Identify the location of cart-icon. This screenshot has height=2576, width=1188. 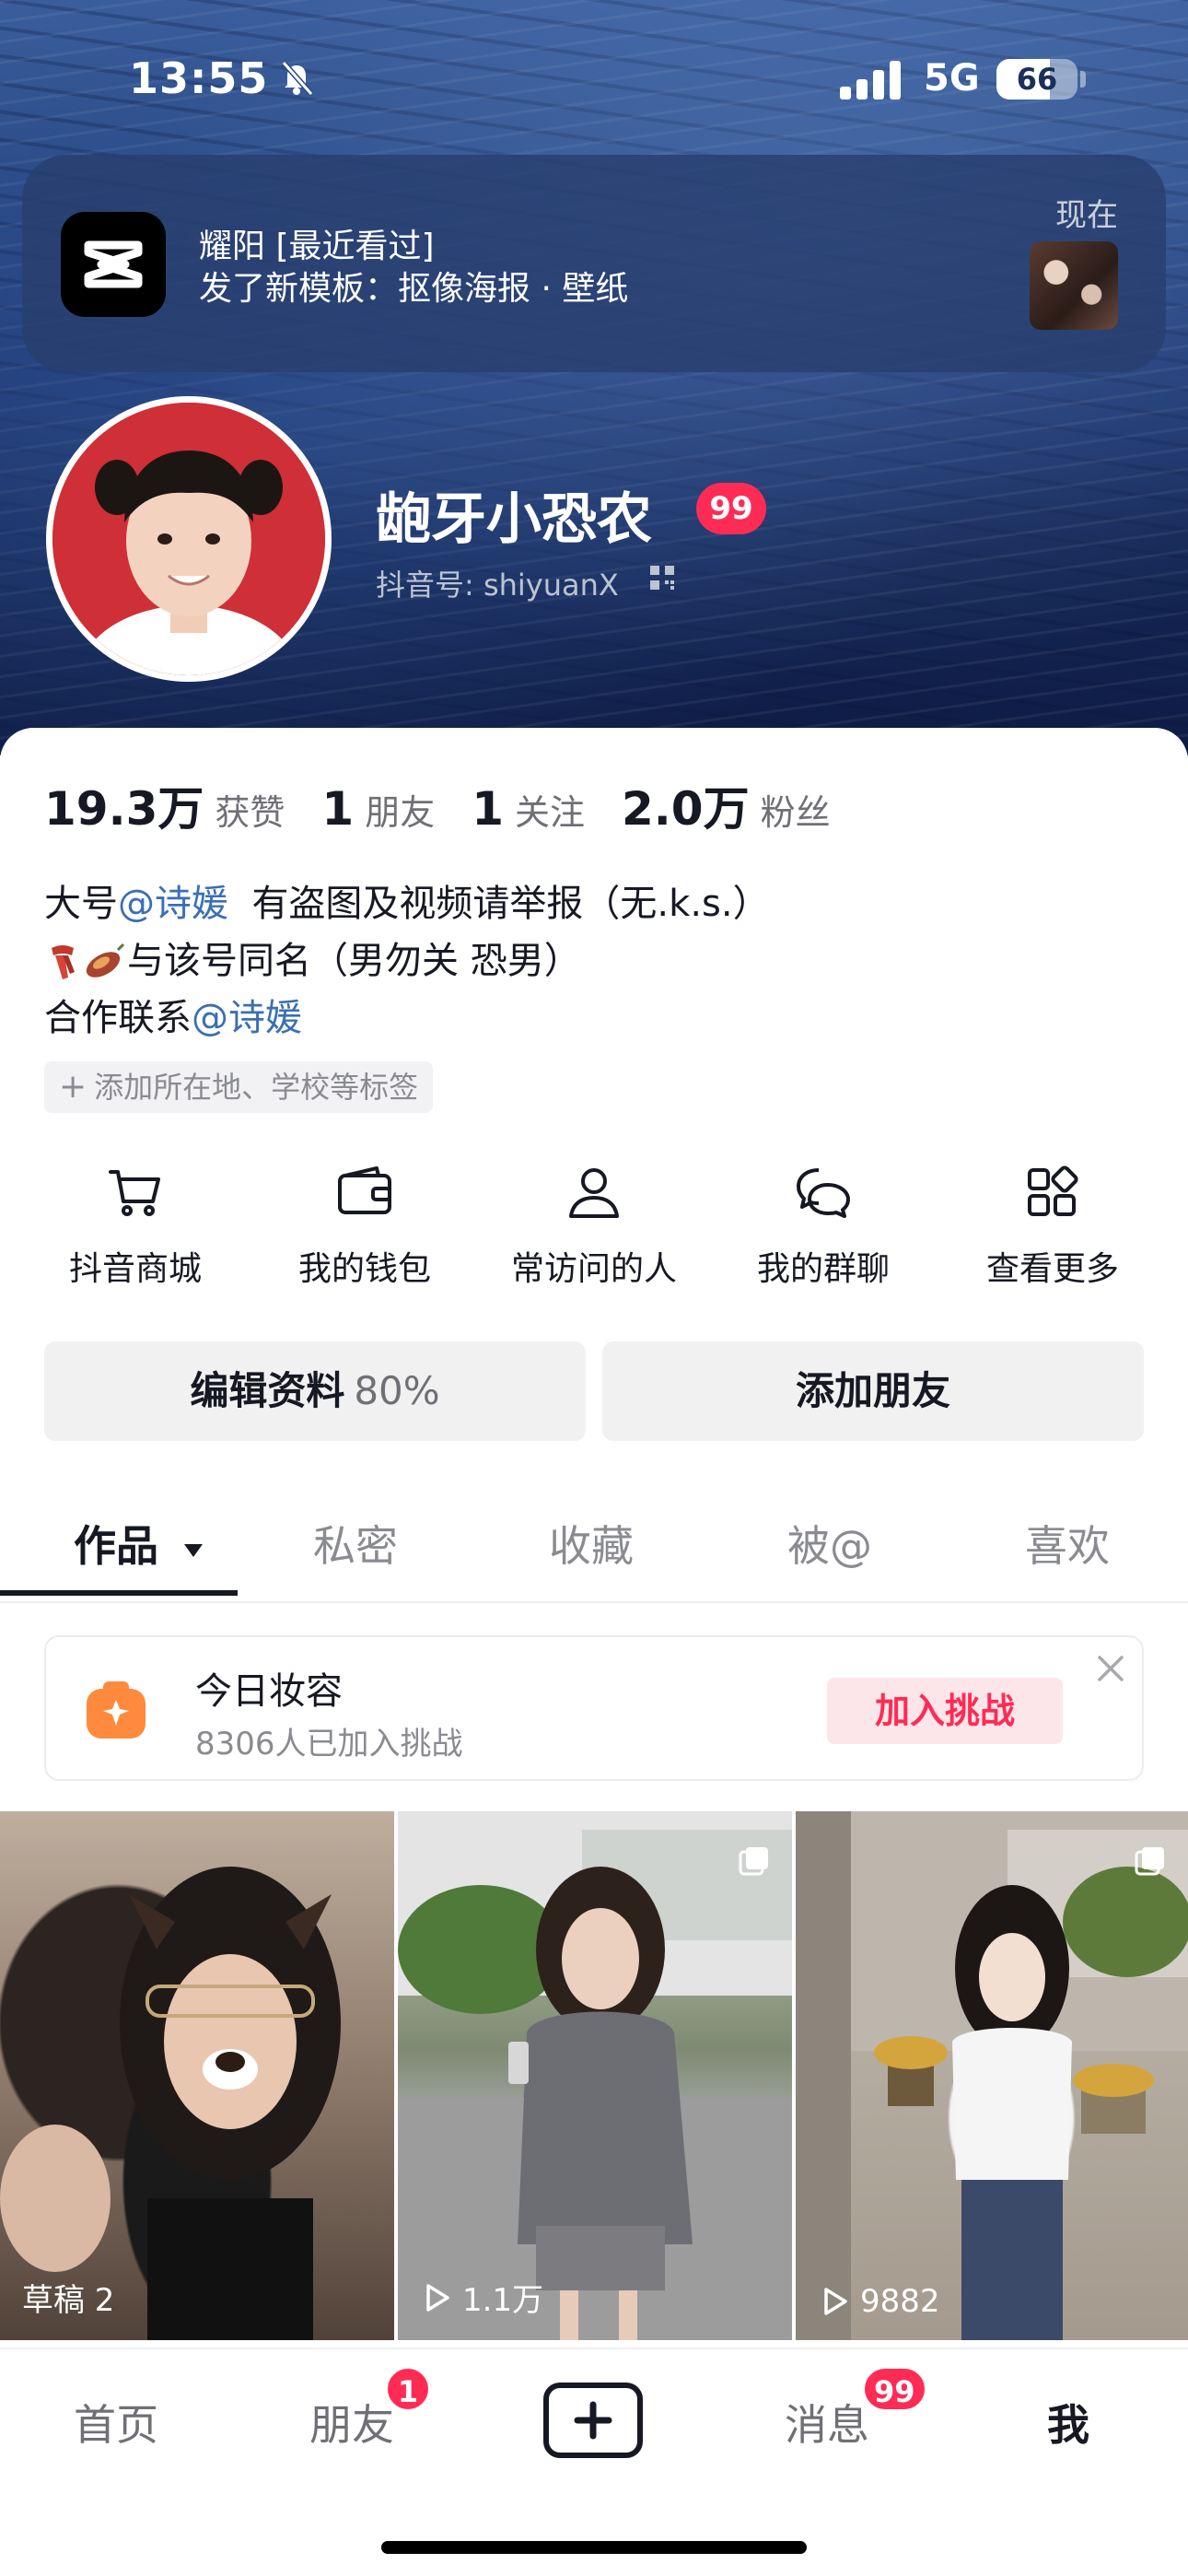
(134, 1193).